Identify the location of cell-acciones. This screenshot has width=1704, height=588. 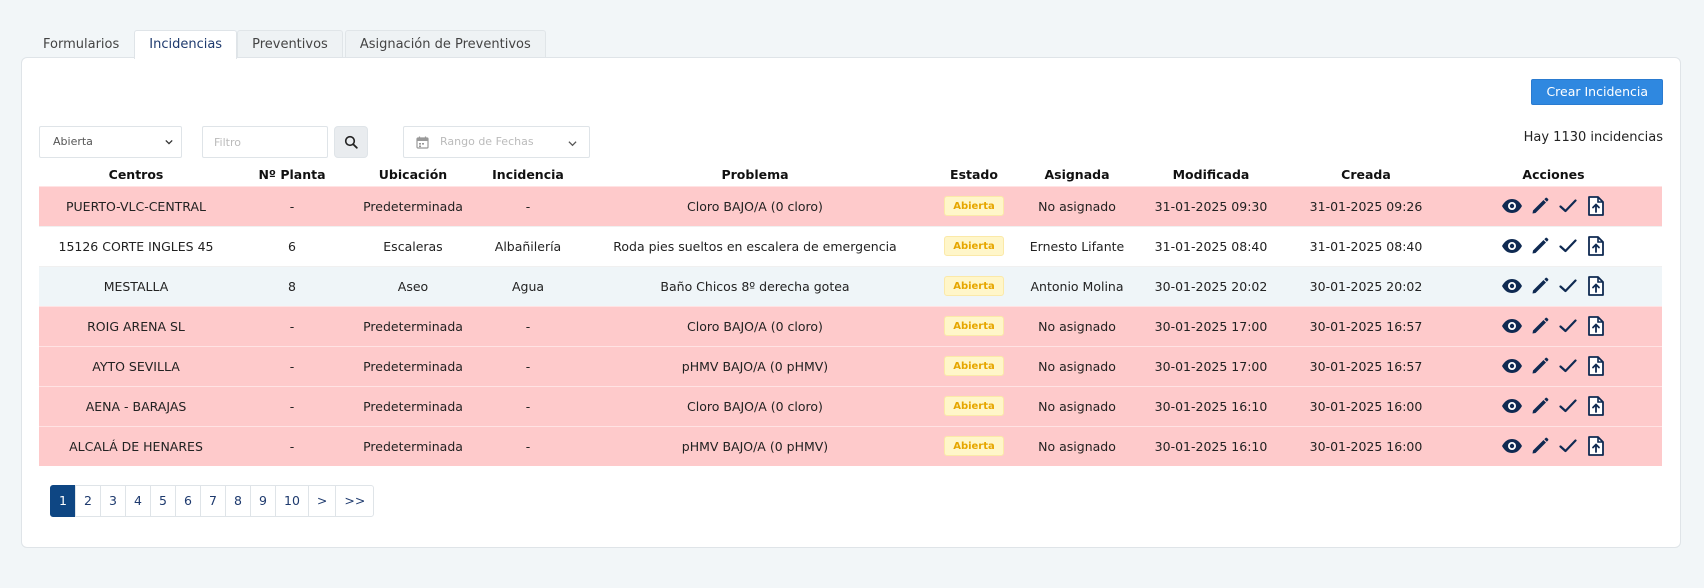
(1553, 325).